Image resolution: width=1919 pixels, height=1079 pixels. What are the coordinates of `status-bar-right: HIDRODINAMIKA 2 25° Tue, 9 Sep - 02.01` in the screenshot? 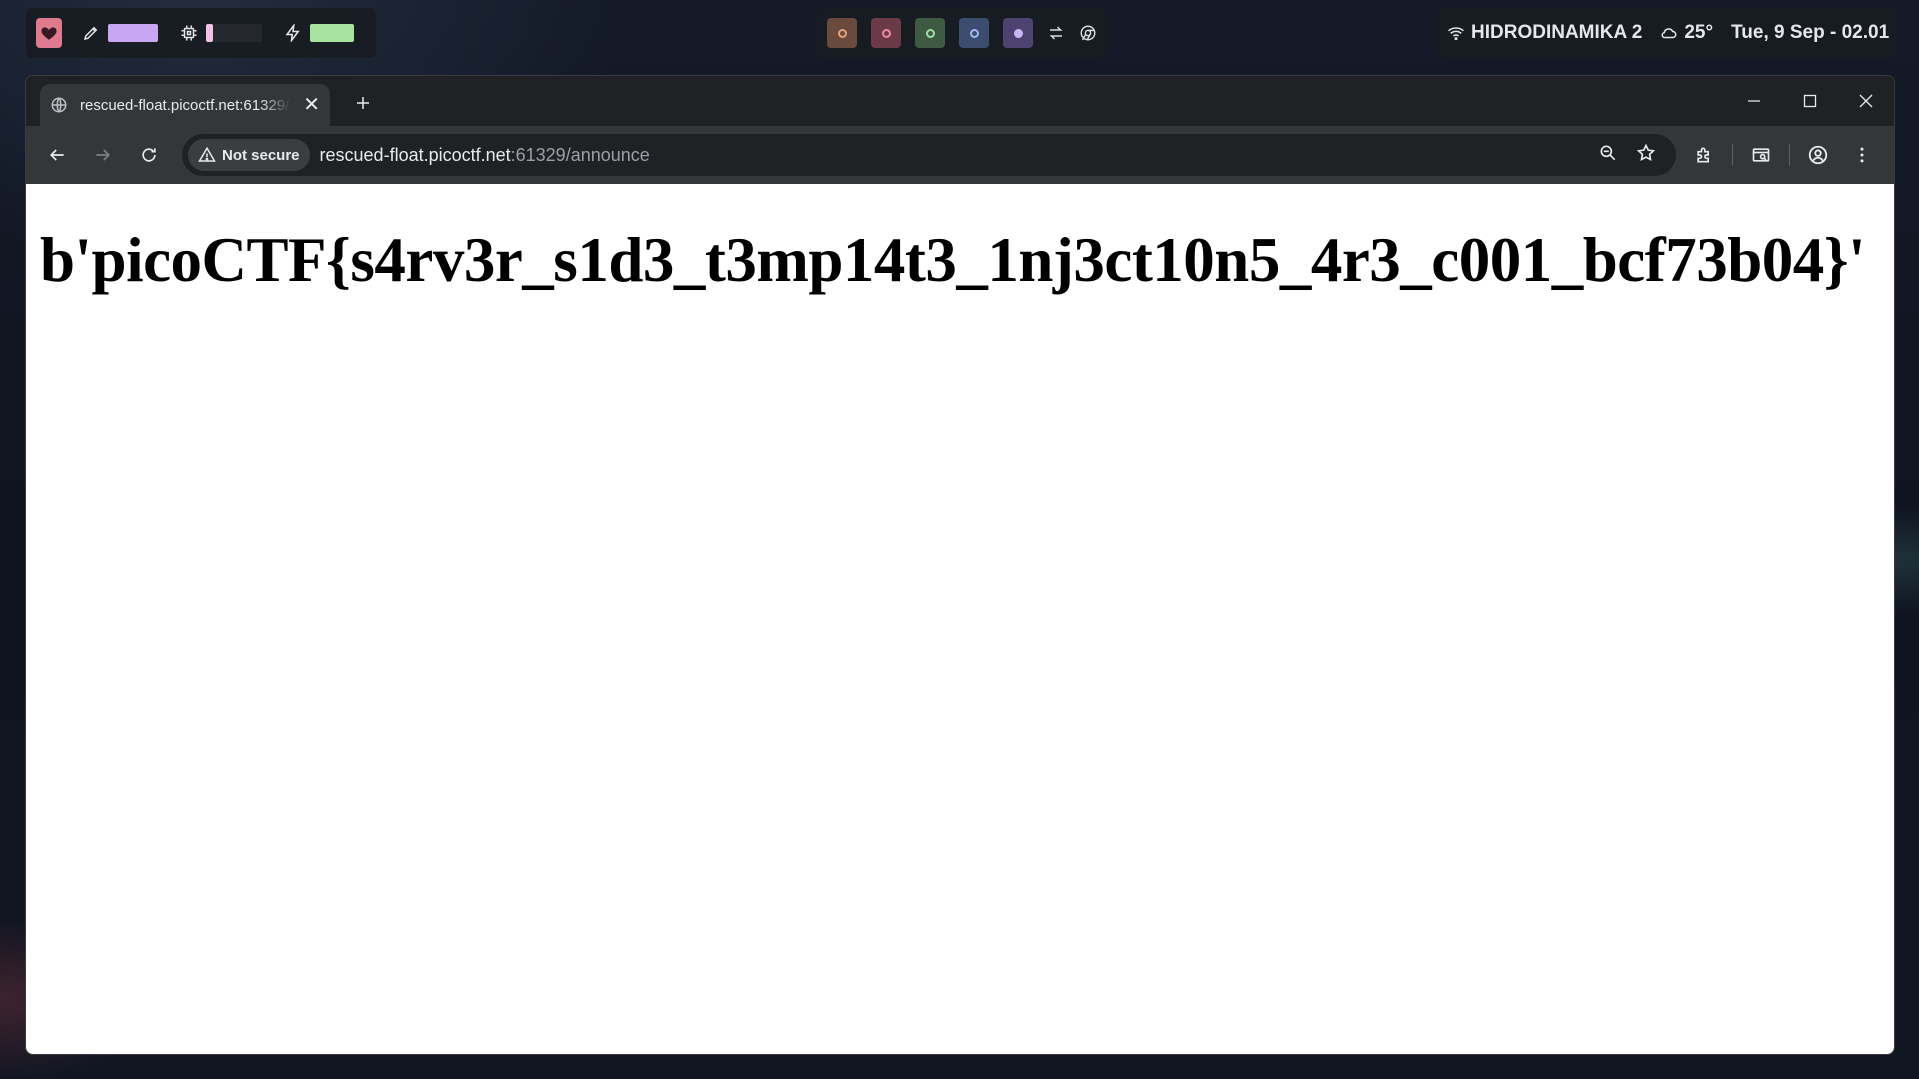 It's located at (1667, 33).